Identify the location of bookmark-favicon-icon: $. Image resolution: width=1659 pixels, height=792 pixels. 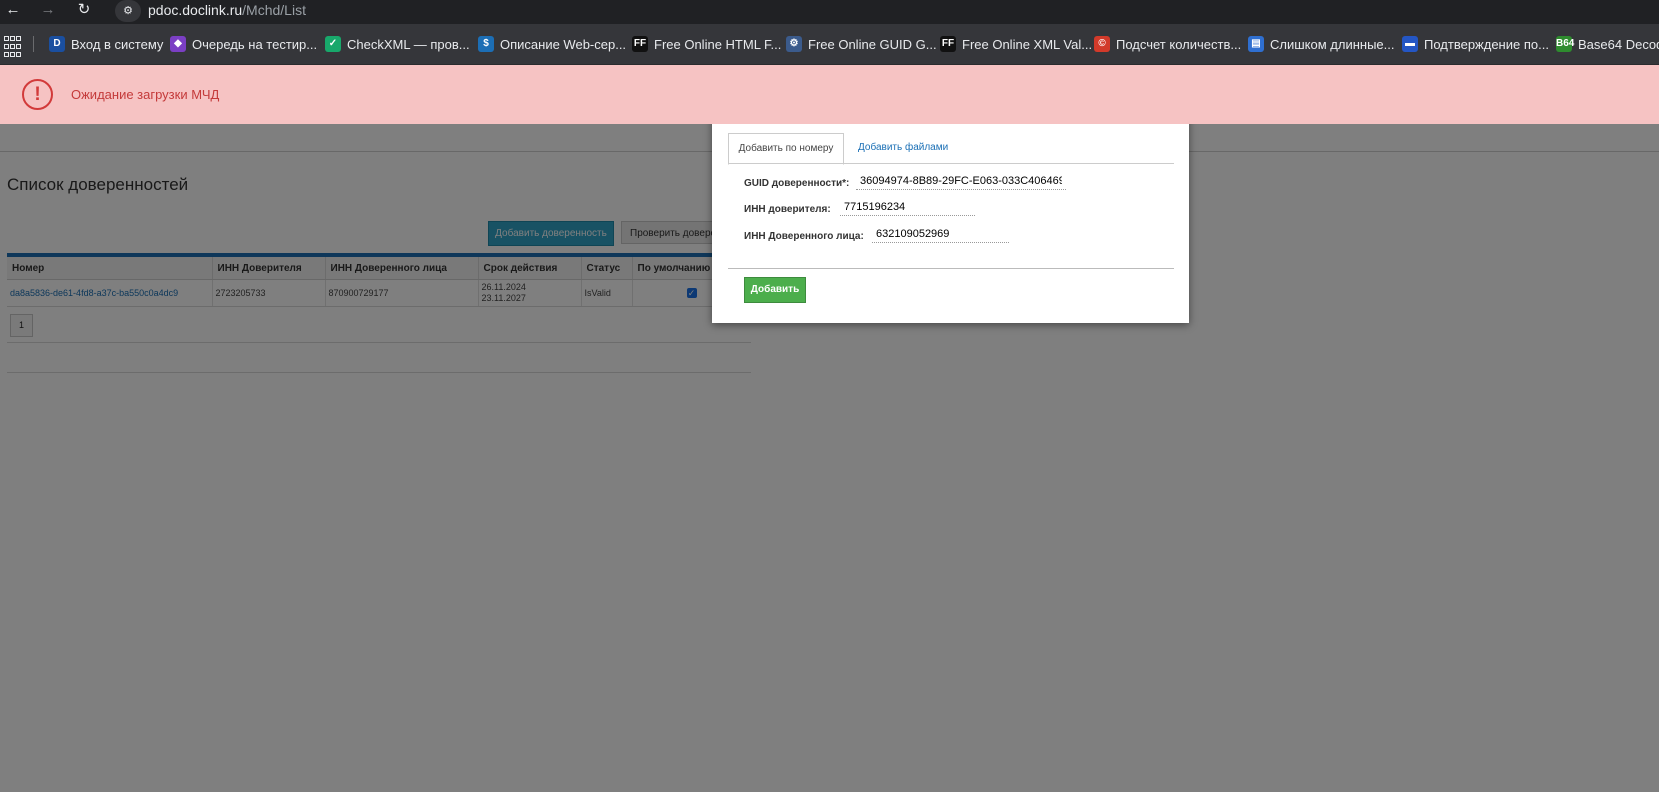
(486, 44).